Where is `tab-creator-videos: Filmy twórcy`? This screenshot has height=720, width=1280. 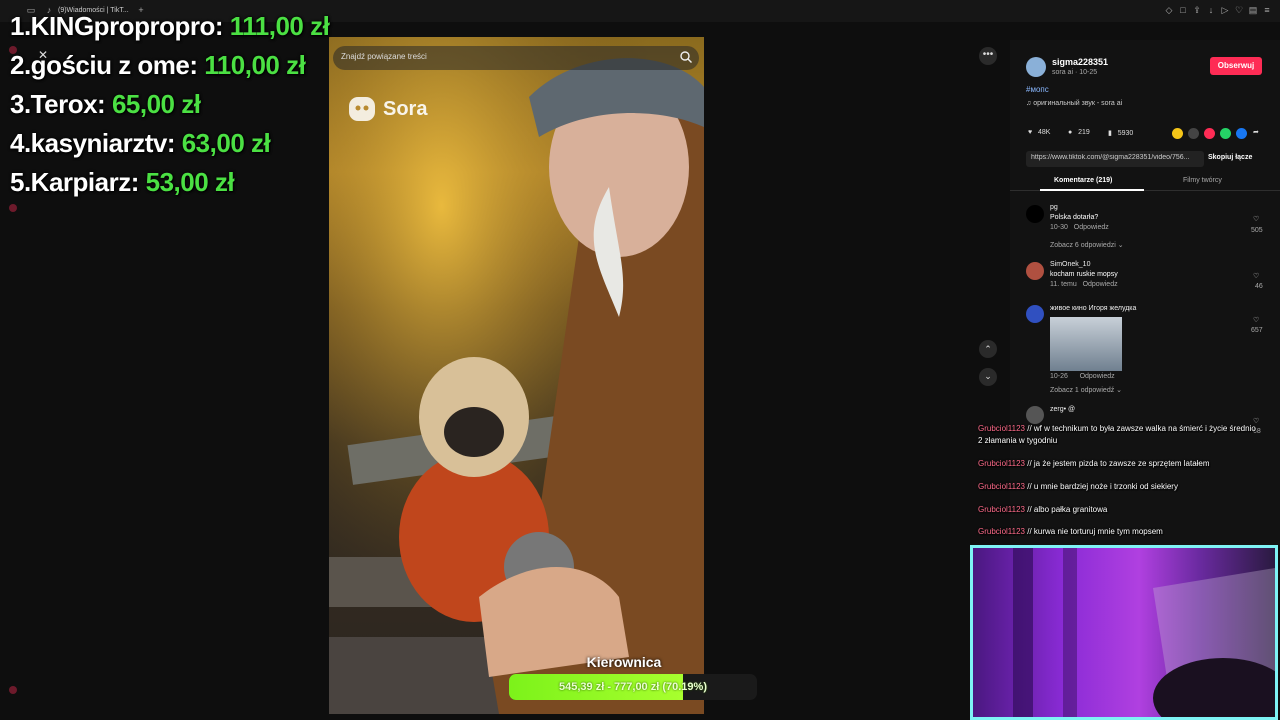 tab-creator-videos: Filmy twórcy is located at coordinates (1202, 180).